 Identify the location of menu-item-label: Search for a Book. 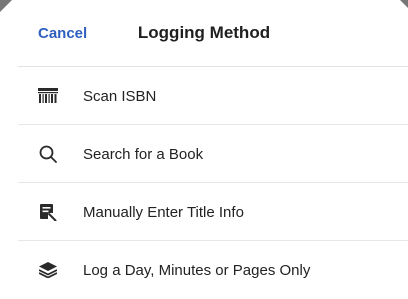
(143, 154).